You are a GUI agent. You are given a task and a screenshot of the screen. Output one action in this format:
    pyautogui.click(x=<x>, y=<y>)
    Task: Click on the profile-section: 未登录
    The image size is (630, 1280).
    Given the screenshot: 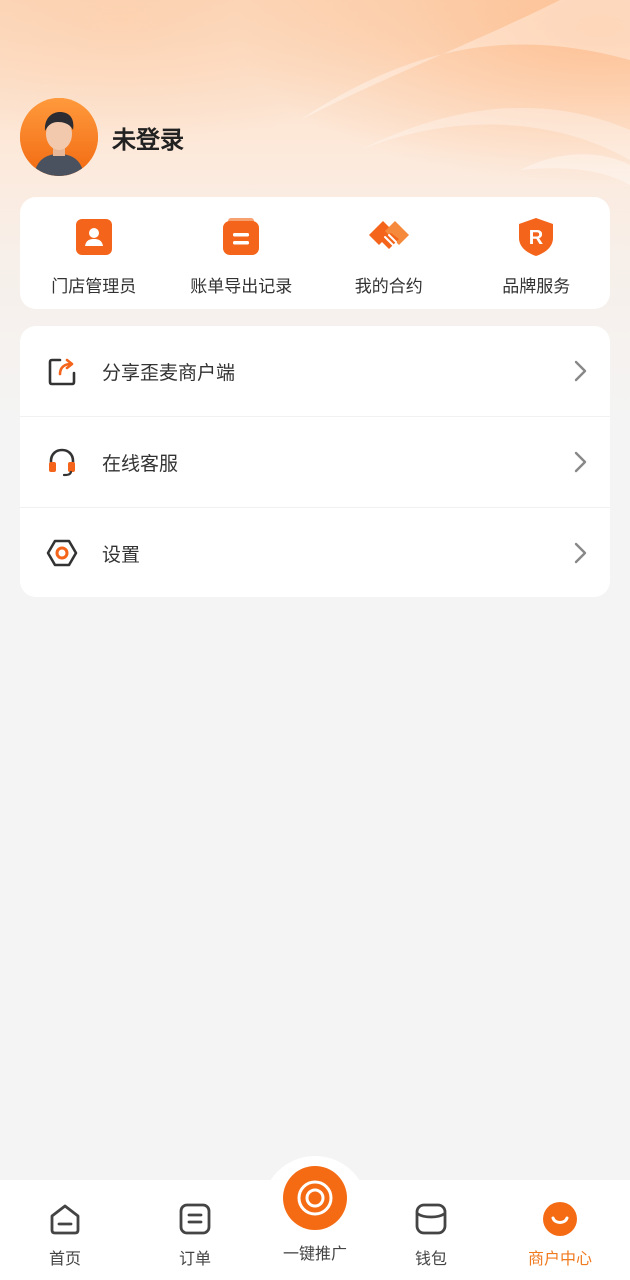 What is the action you would take?
    pyautogui.click(x=102, y=137)
    